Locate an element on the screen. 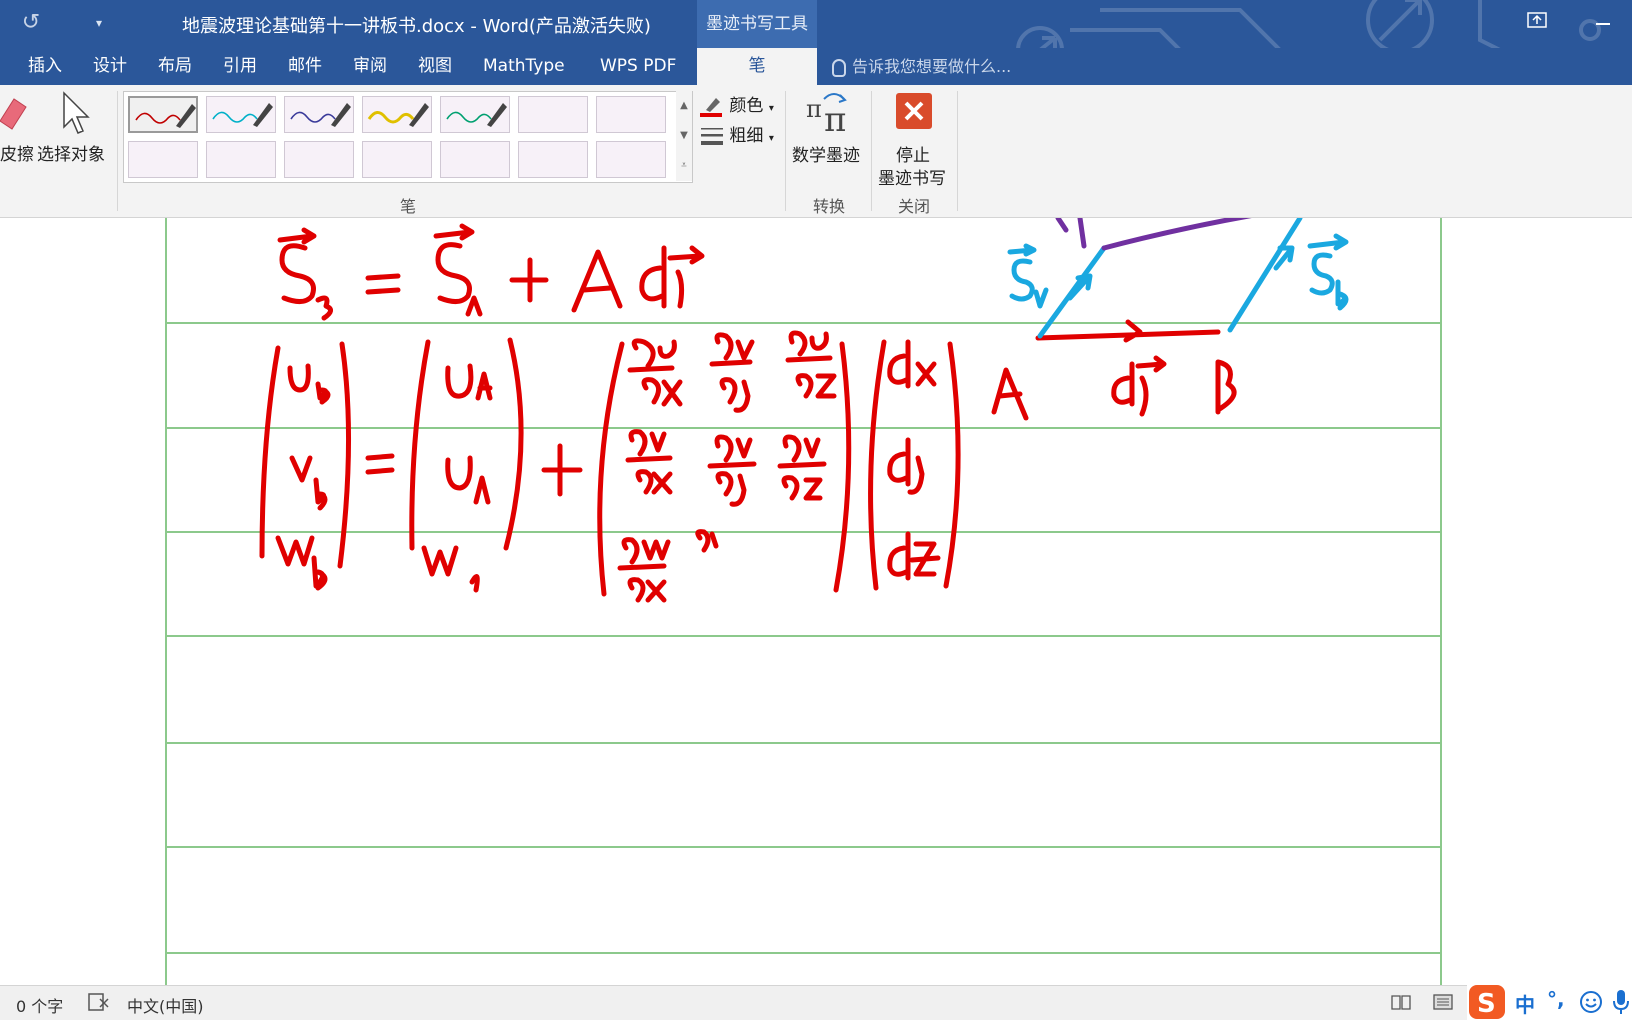  svg-text: S is located at coordinates (1486, 1004).